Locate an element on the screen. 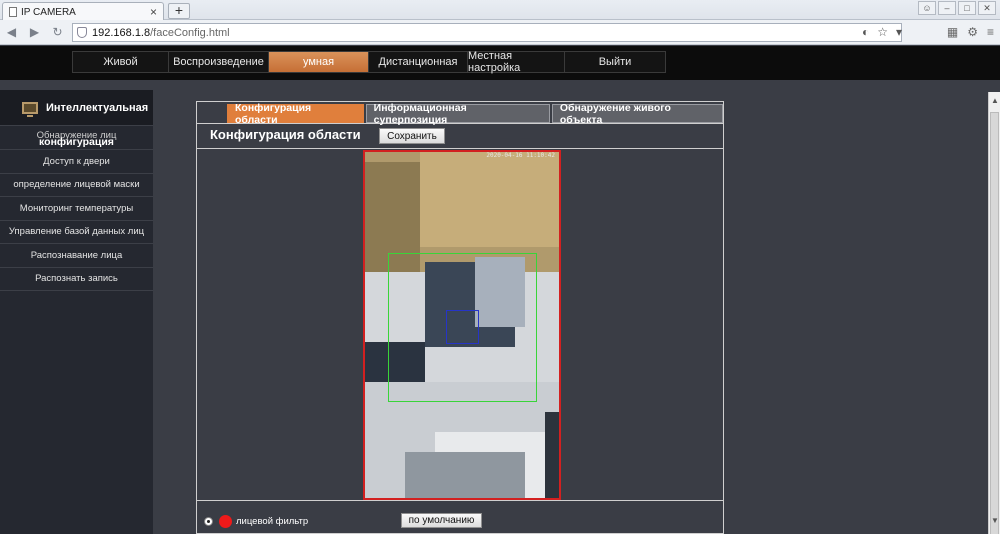  url-path: /faceConfig.html is located at coordinates (190, 32).